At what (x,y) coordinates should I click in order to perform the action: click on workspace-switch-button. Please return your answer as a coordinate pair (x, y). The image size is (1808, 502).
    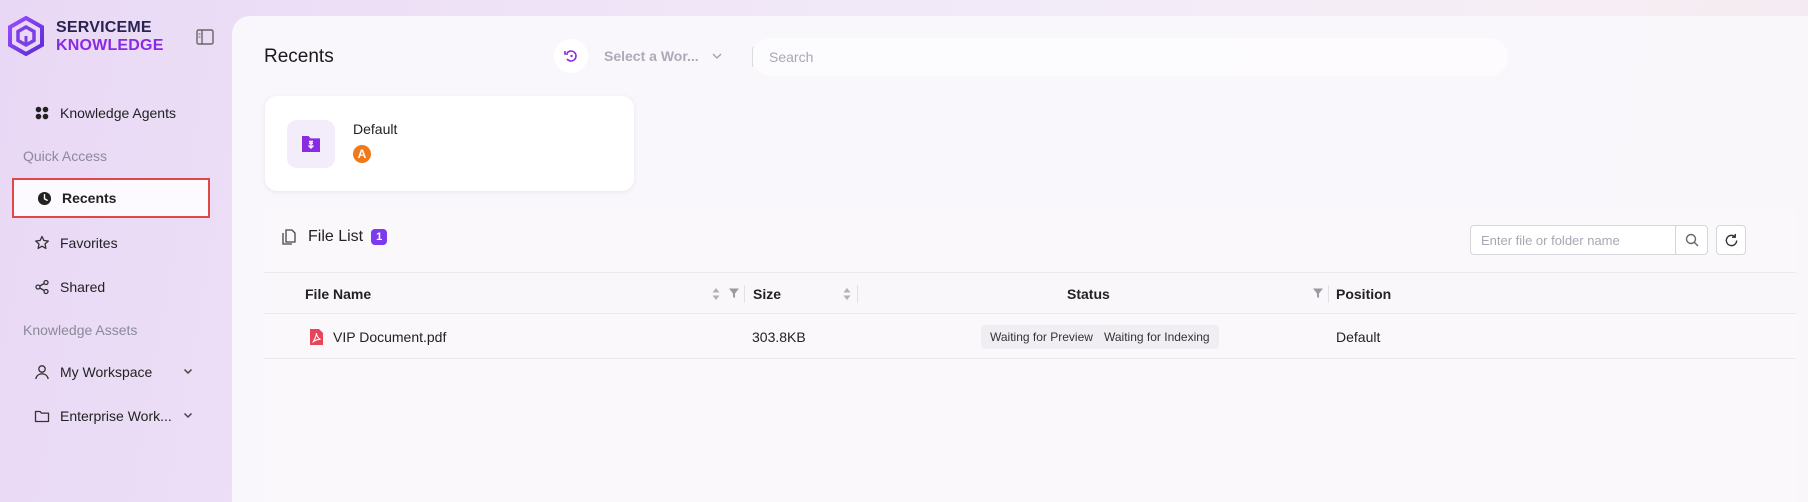
    Looking at the image, I should click on (571, 56).